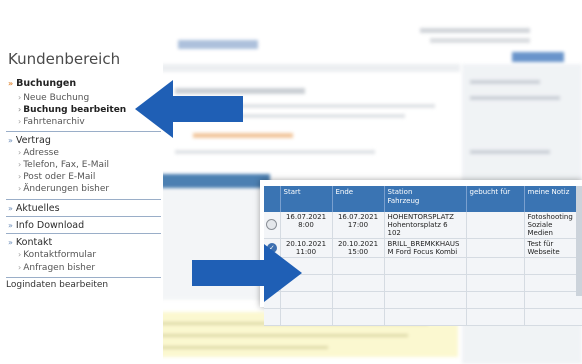 The height and width of the screenshot is (364, 582). I want to click on arrow-left-icon, so click(189, 109).